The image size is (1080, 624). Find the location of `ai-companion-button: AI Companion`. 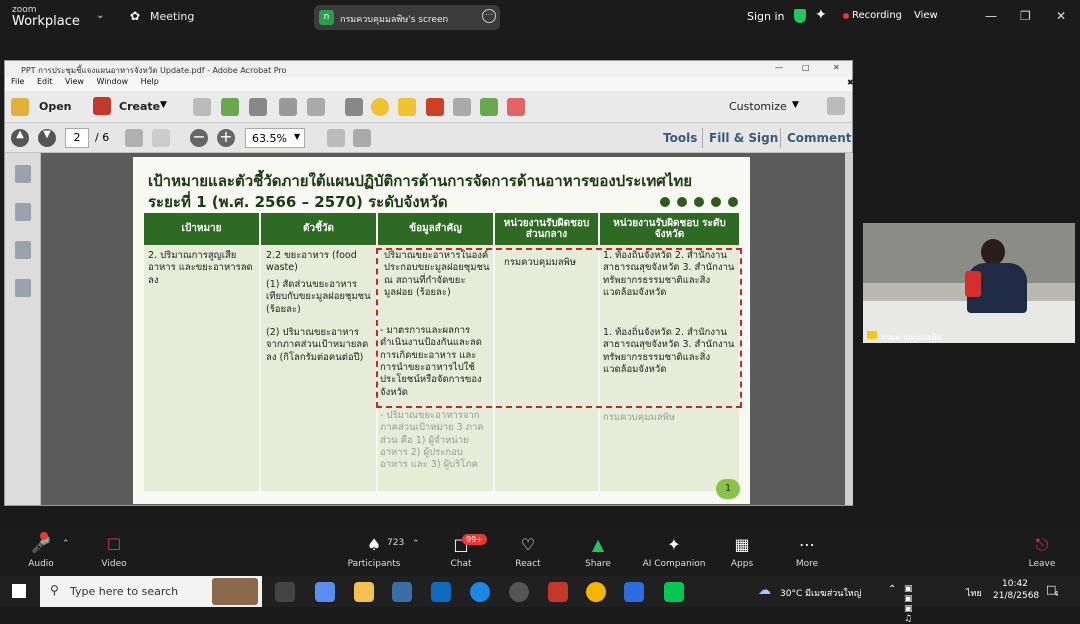

ai-companion-button: AI Companion is located at coordinates (674, 564).